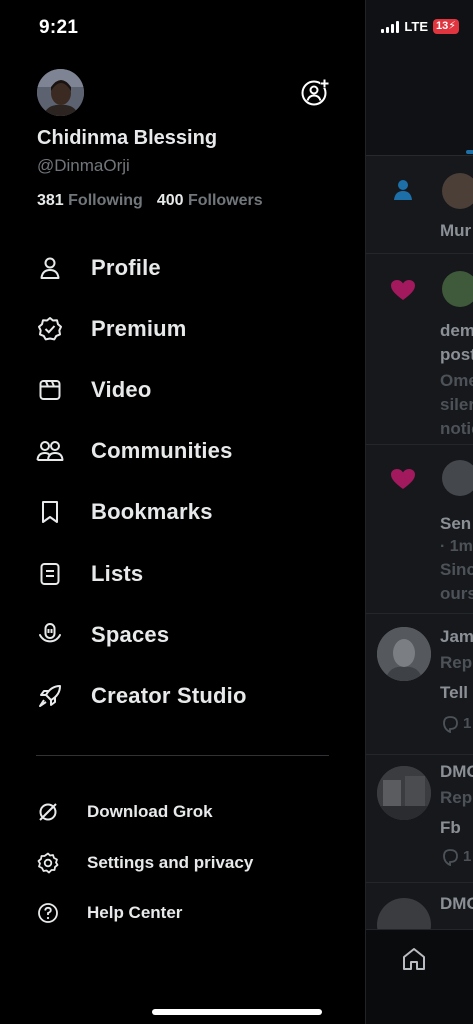 This screenshot has width=473, height=1024. I want to click on menu-item-bookmarks: Bookmarks, so click(182, 512).